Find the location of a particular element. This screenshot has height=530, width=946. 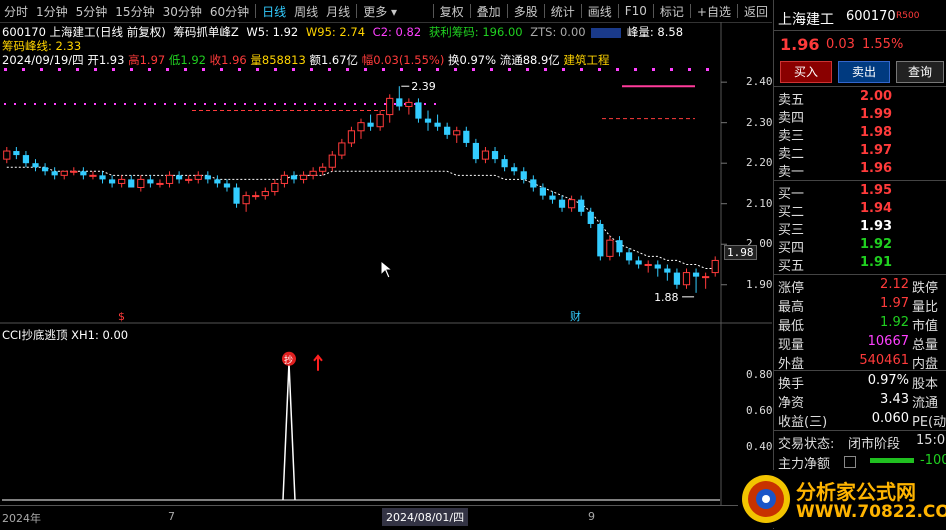

bid-row: 买三 1.93 is located at coordinates (860, 228).